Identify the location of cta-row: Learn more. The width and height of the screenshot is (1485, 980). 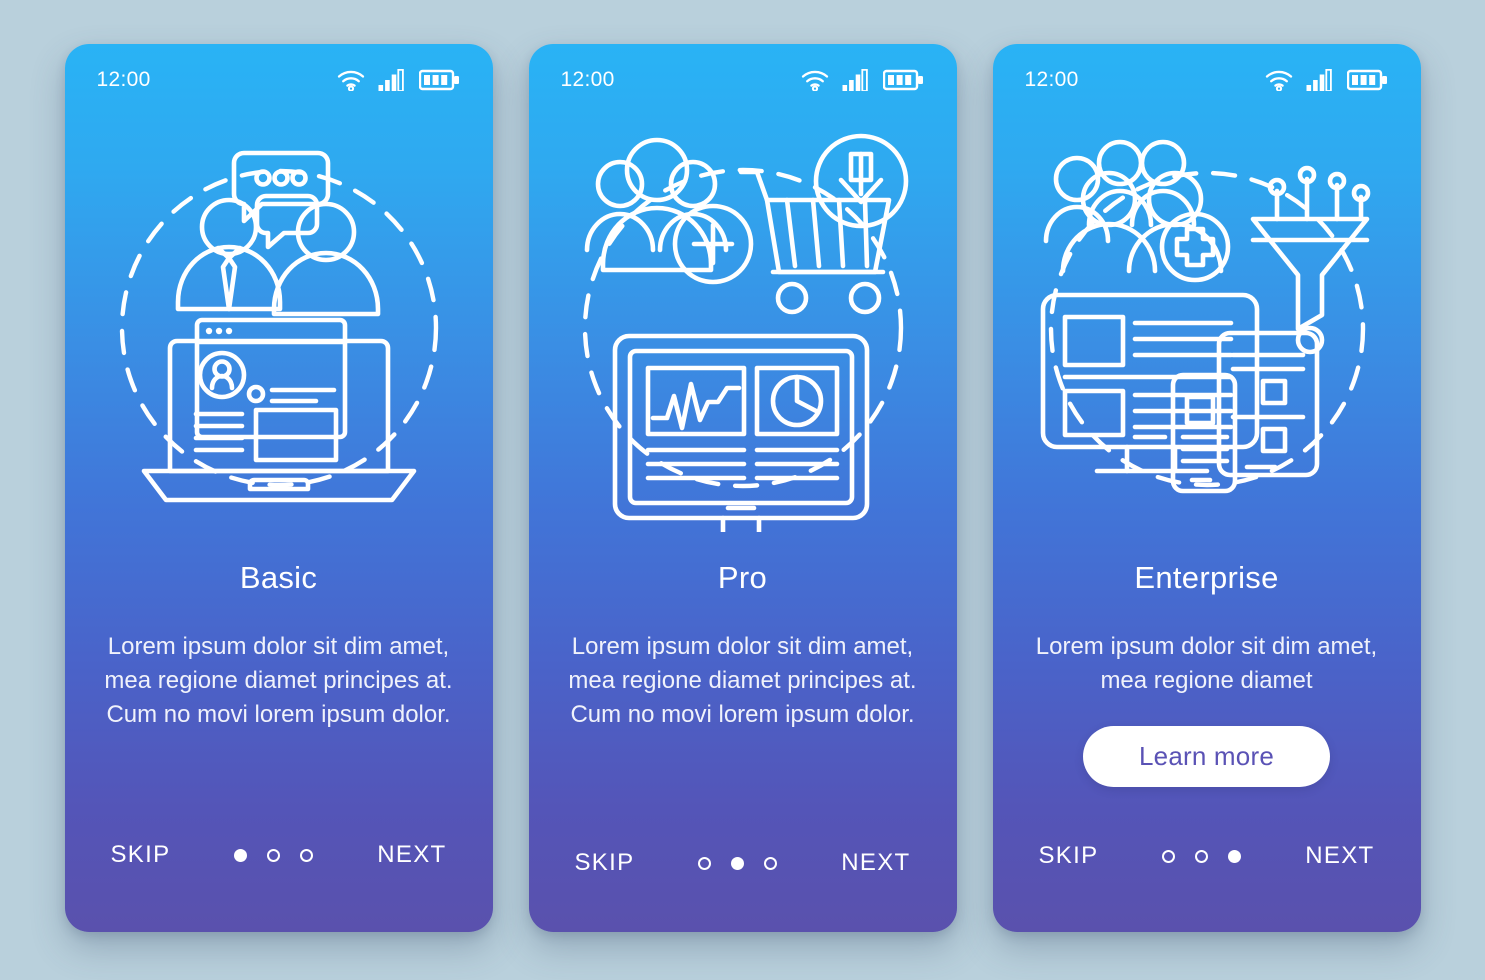
(1207, 757).